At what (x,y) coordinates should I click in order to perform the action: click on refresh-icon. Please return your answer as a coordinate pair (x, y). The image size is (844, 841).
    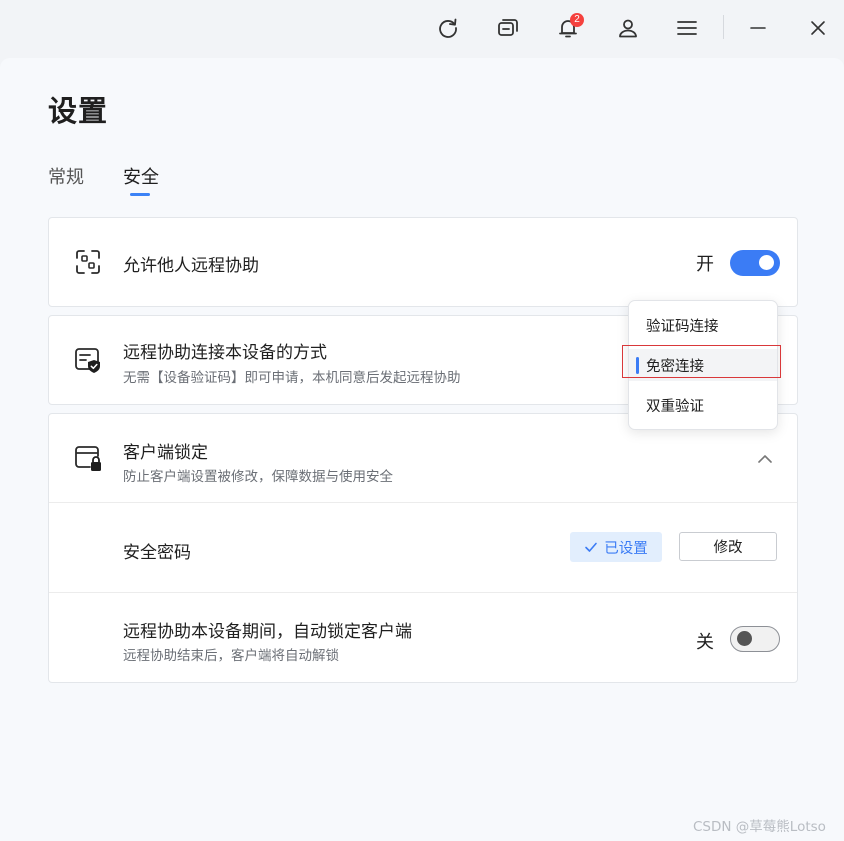
    Looking at the image, I should click on (448, 28).